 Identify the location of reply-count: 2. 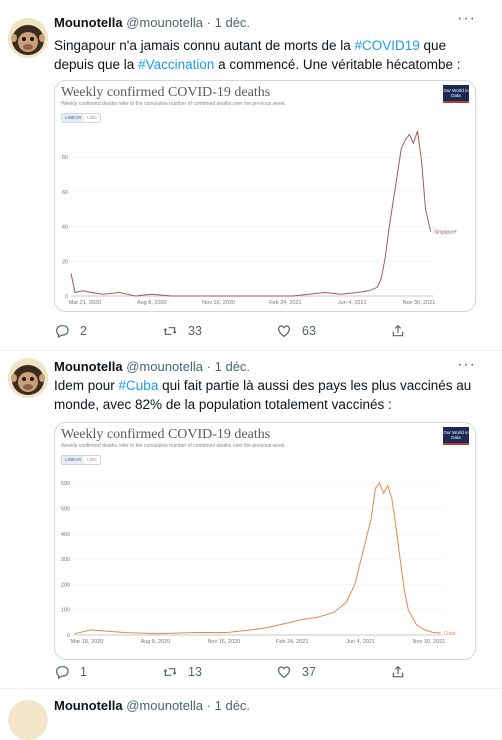
(83, 331).